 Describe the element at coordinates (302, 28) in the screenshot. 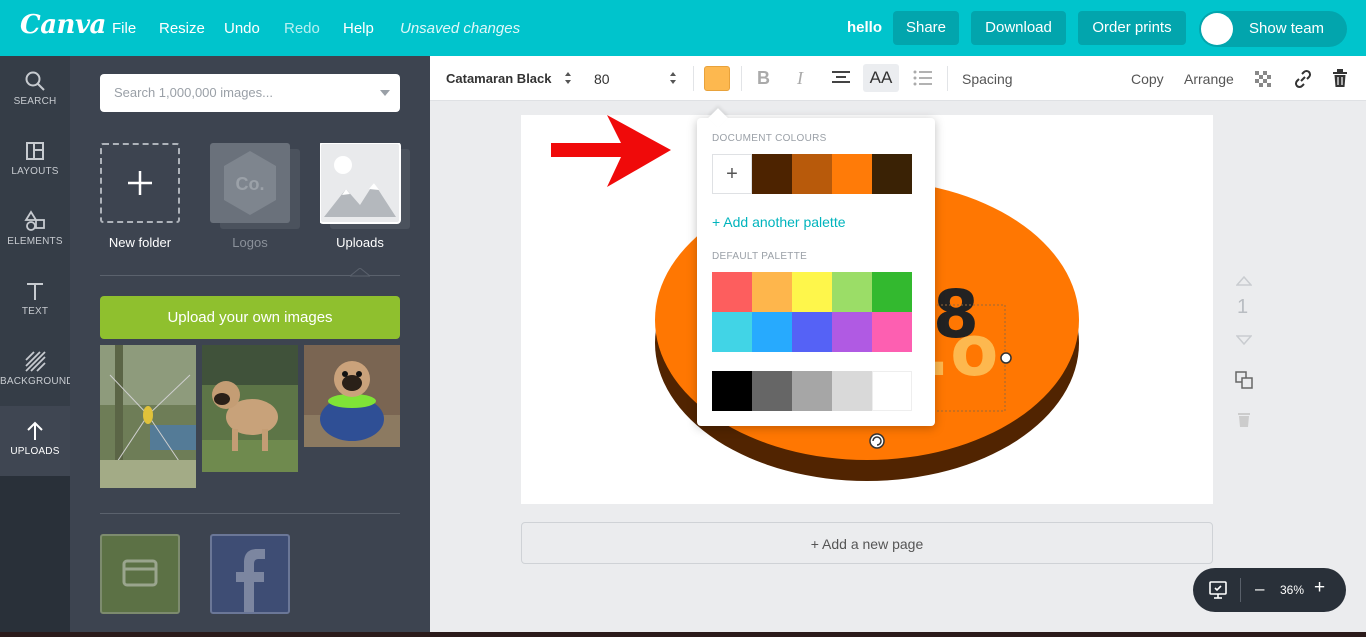

I see `menu-redo: Redo` at that location.